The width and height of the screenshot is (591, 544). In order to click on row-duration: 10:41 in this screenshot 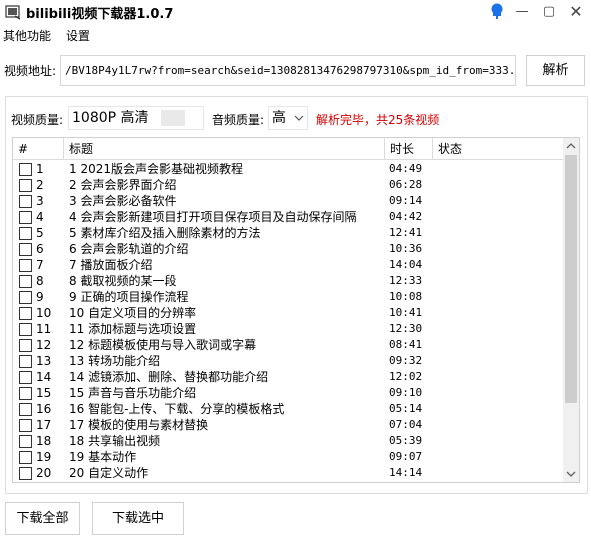, I will do `click(406, 312)`.